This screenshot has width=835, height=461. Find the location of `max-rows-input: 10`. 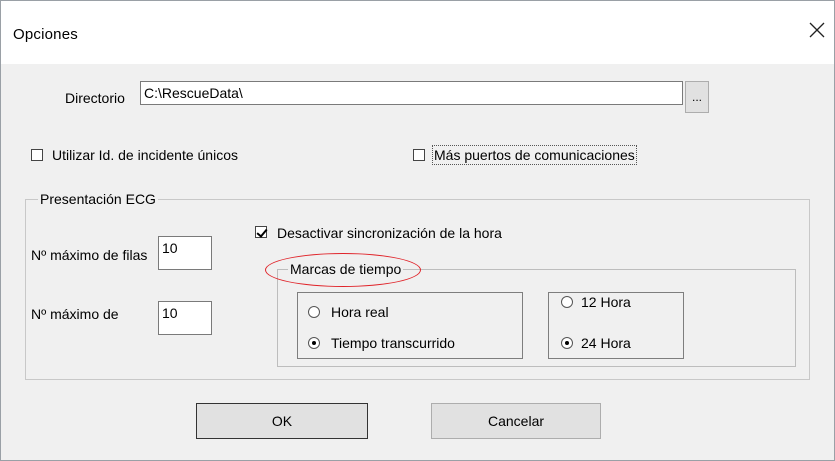

max-rows-input: 10 is located at coordinates (185, 253).